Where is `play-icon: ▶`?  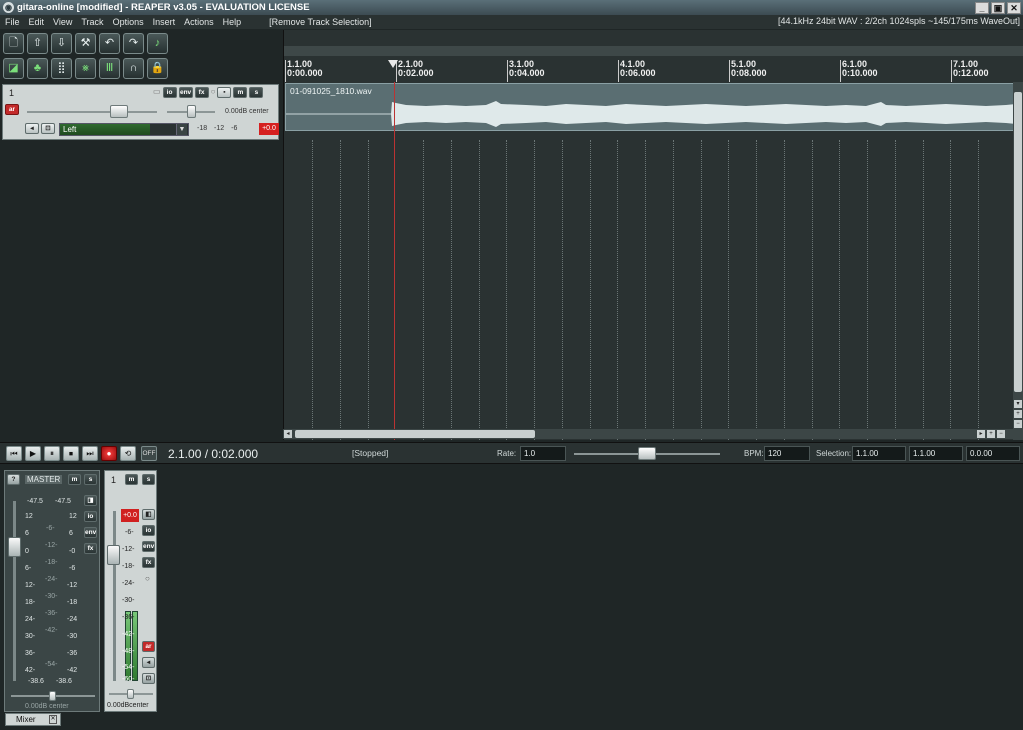
play-icon: ▶ is located at coordinates (33, 453).